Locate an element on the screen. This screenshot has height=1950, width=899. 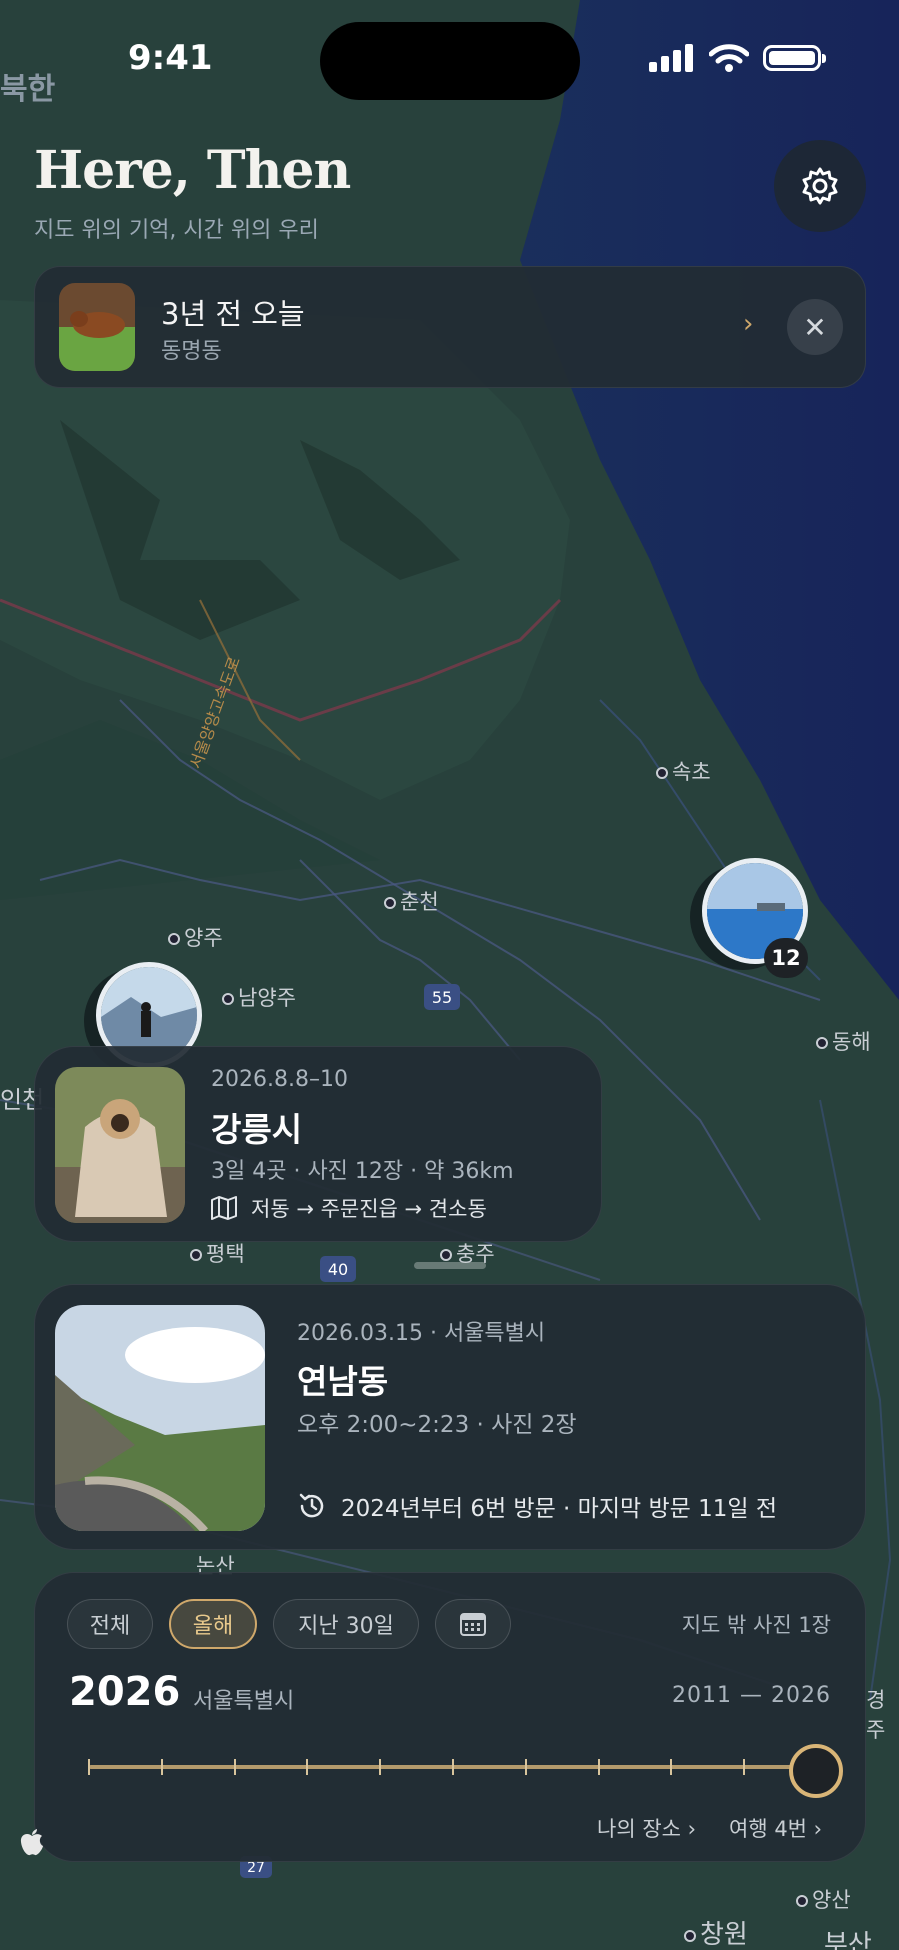
timeline-range: 2011 — 2026 is located at coordinates (751, 1695).